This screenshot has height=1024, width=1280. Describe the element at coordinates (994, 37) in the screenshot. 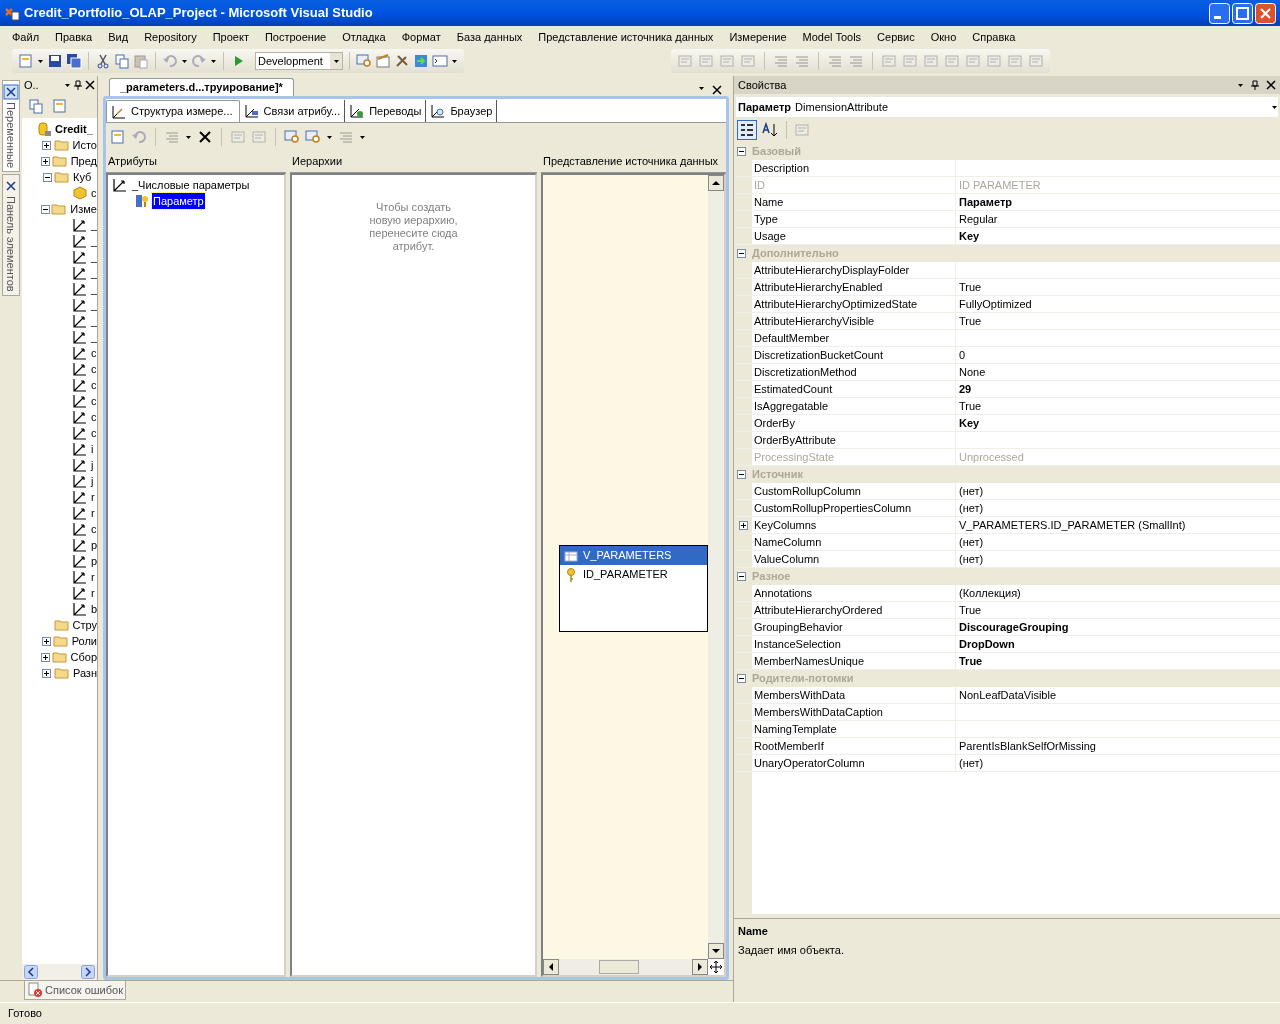

I see `menu-item: Справка` at that location.